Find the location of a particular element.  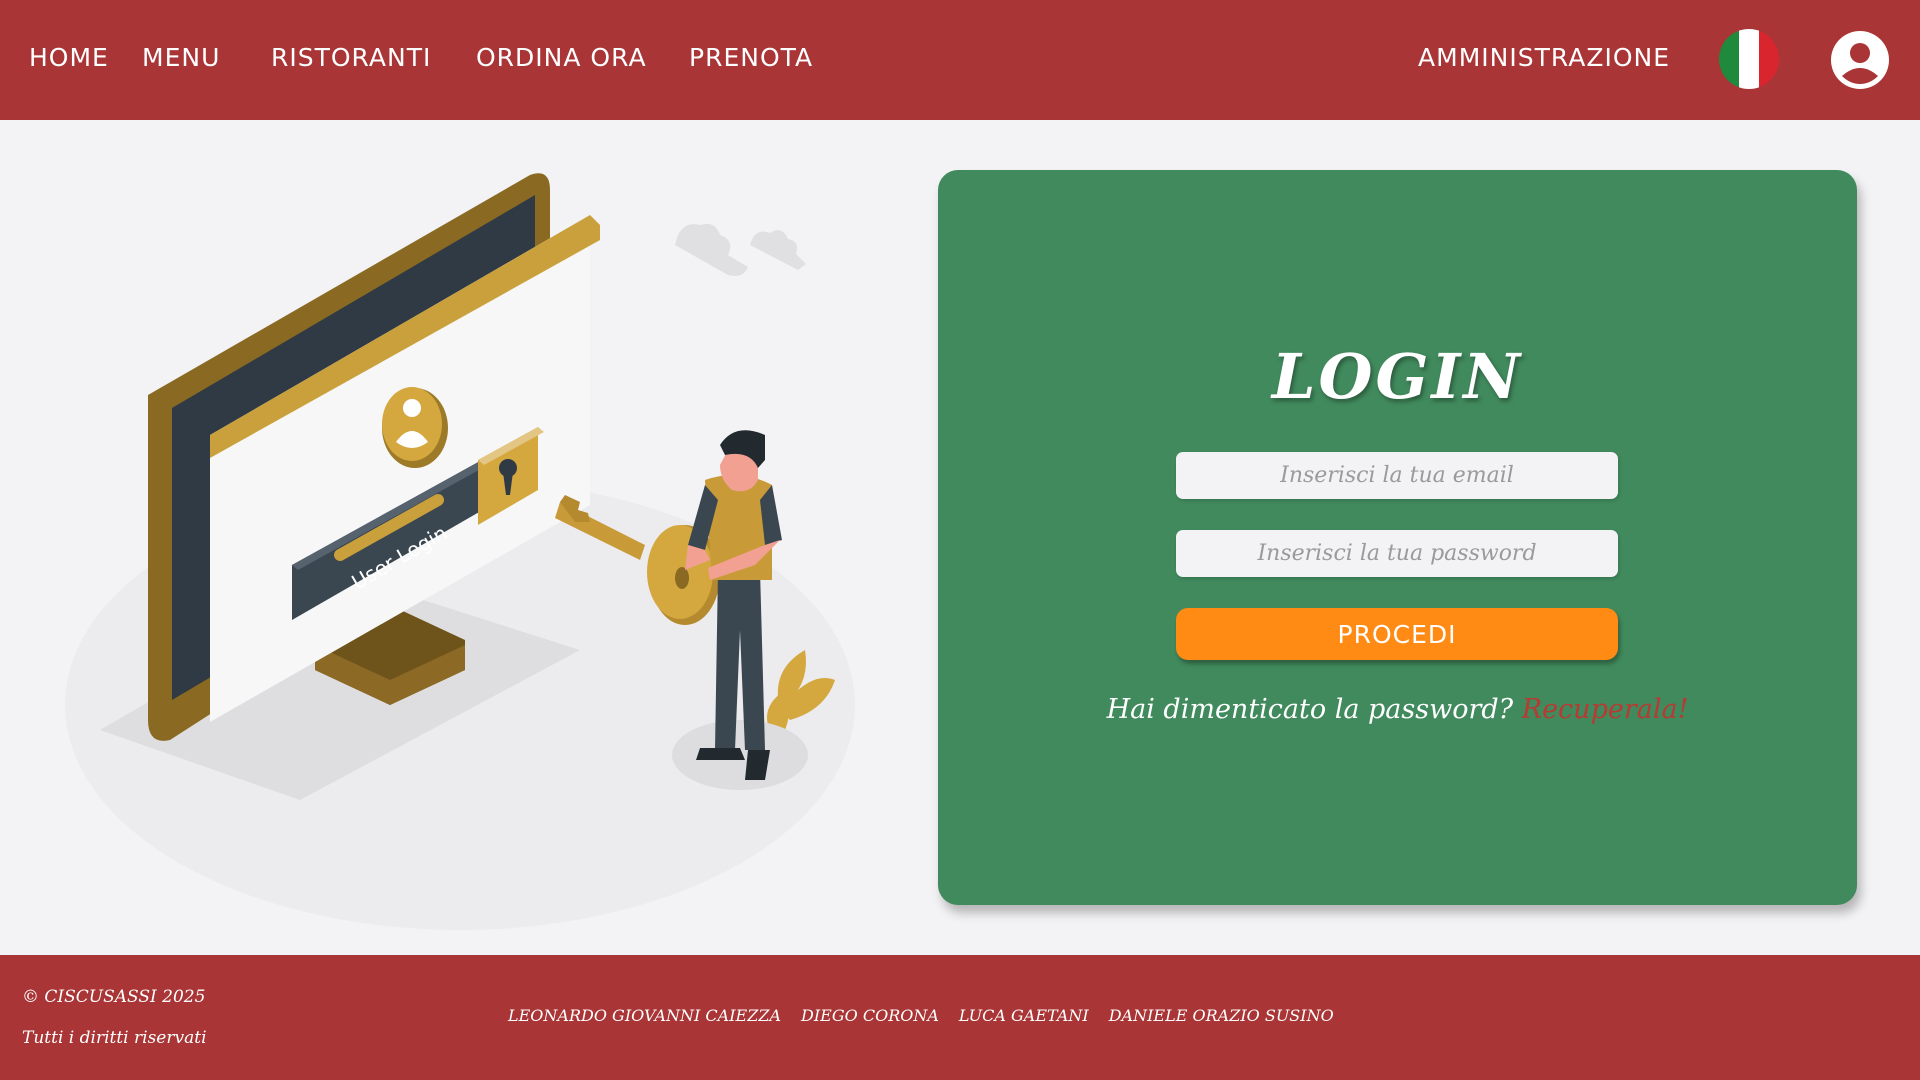

author-name: DANIELE ORAZIO SUSINO is located at coordinates (1221, 1015).